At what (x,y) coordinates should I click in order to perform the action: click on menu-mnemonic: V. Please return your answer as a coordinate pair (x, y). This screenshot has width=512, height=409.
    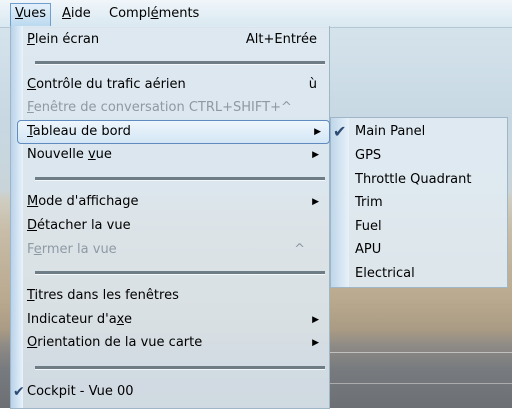
    Looking at the image, I should click on (19, 13).